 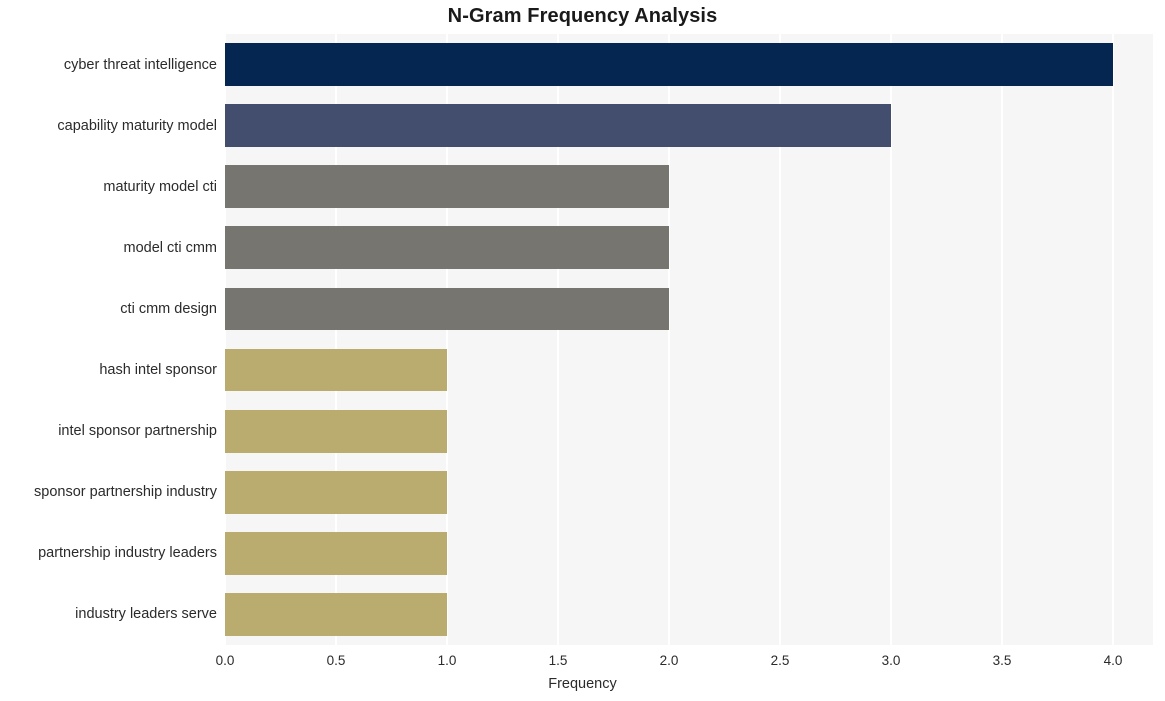 I want to click on chart-title: N-Gram Frequency Analysis, so click(x=582, y=16).